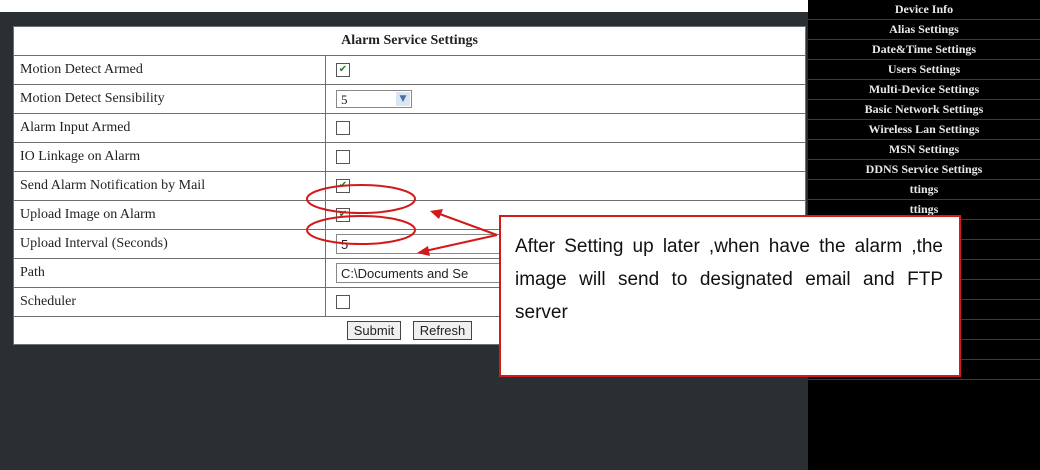  What do you see at coordinates (361, 230) in the screenshot?
I see `highlight-ellipse-upload-image` at bounding box center [361, 230].